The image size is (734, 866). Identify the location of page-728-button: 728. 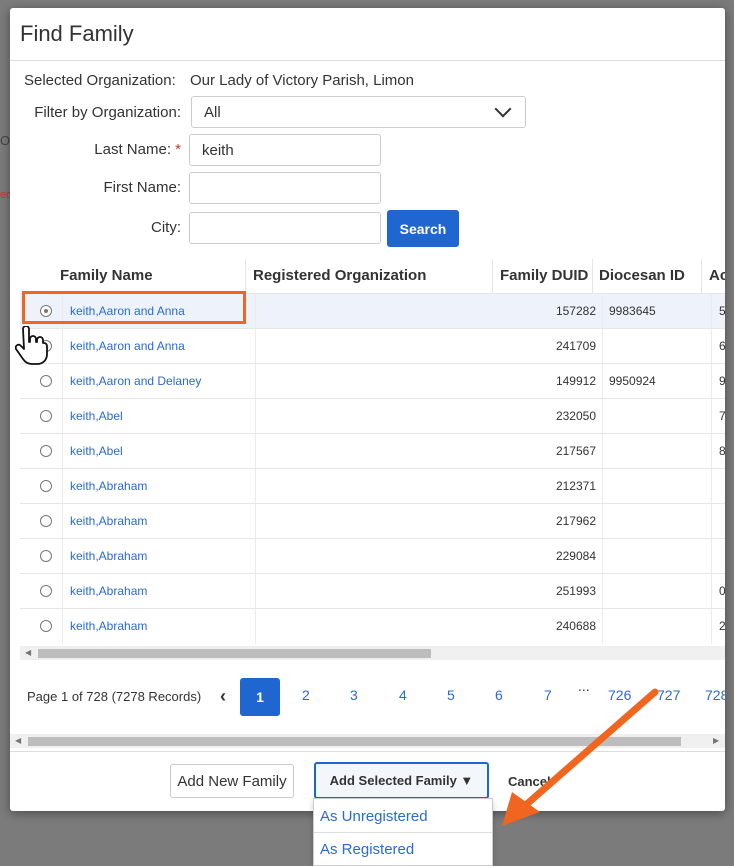
(715, 695).